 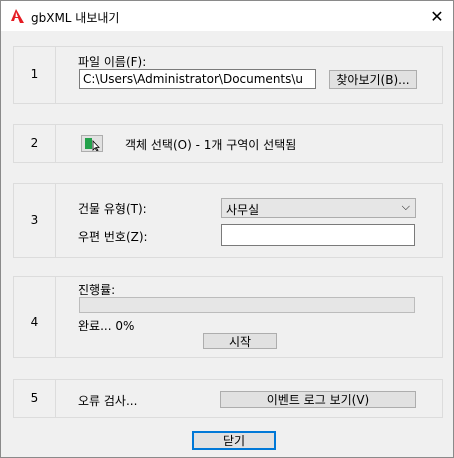 I want to click on building-type-value: 사무실, so click(x=243, y=210).